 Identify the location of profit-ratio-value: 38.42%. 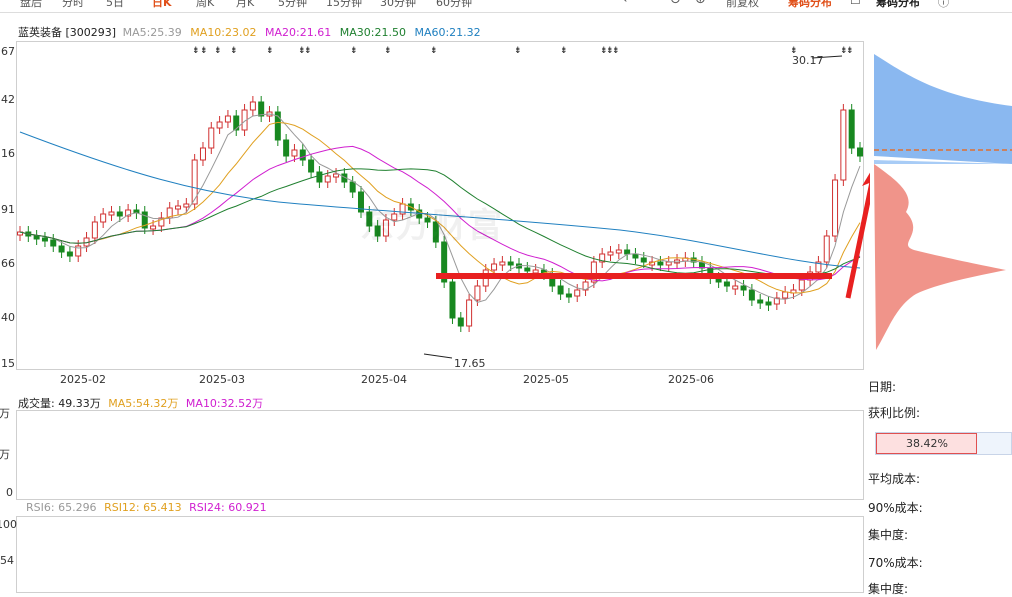
(927, 443).